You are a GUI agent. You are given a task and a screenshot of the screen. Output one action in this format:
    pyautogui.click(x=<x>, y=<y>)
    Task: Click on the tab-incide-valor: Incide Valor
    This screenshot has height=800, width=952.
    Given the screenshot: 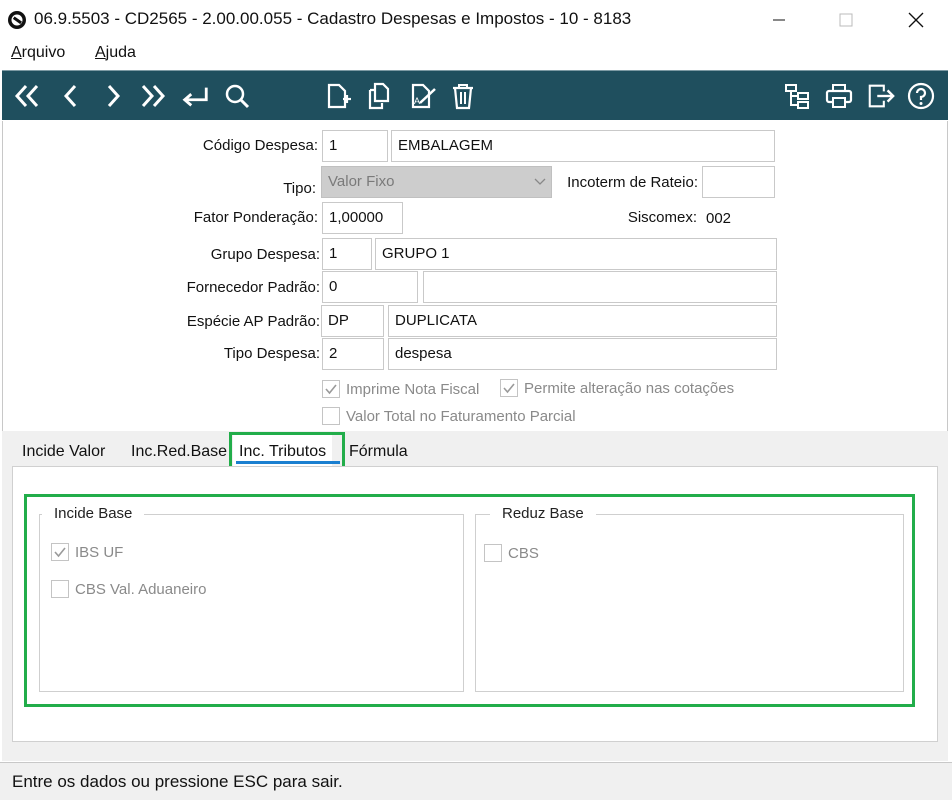 What is the action you would take?
    pyautogui.click(x=63, y=450)
    